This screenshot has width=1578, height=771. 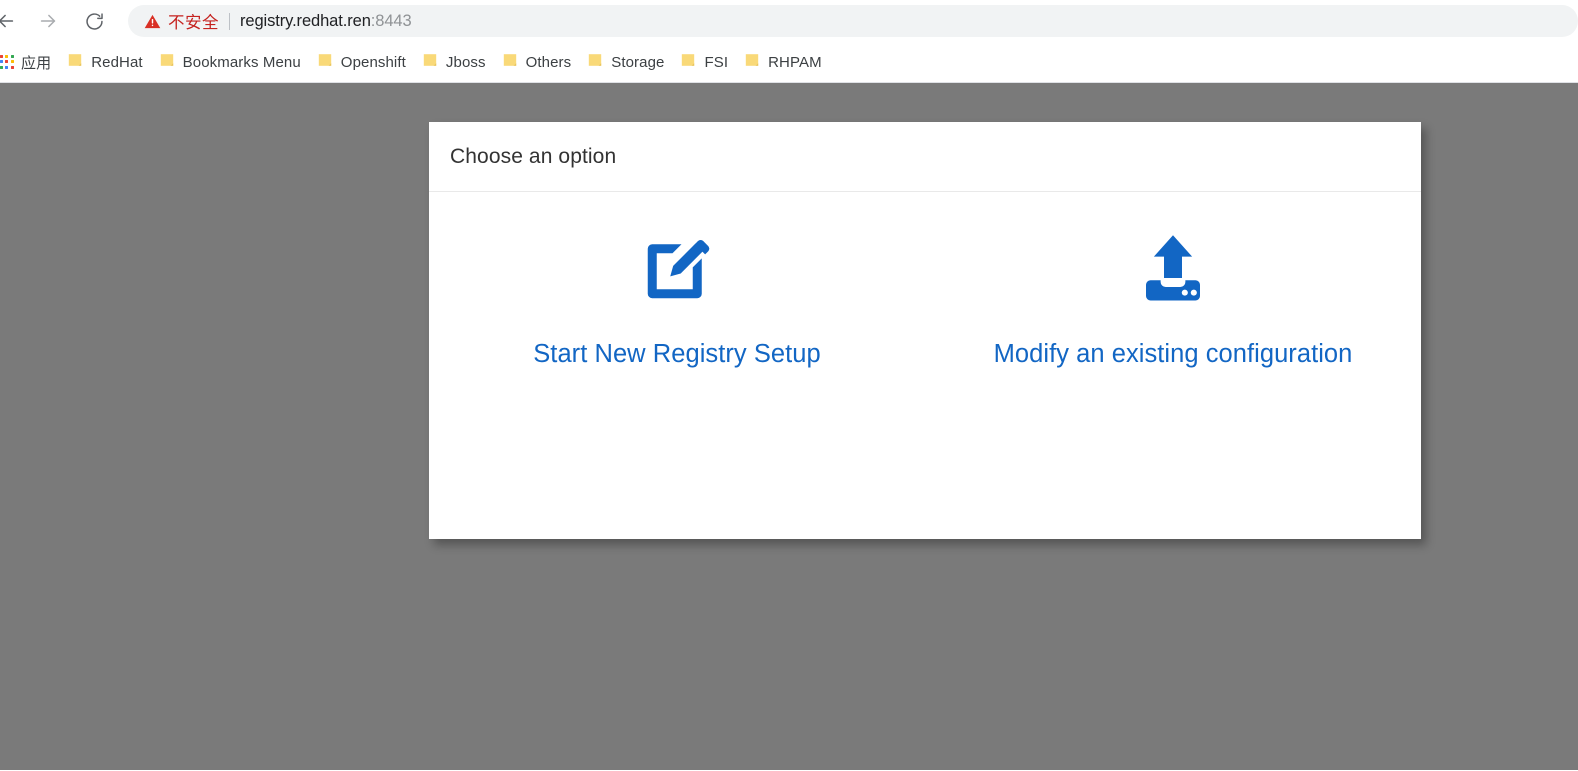 What do you see at coordinates (716, 62) in the screenshot?
I see `bookmark-label: FSI` at bounding box center [716, 62].